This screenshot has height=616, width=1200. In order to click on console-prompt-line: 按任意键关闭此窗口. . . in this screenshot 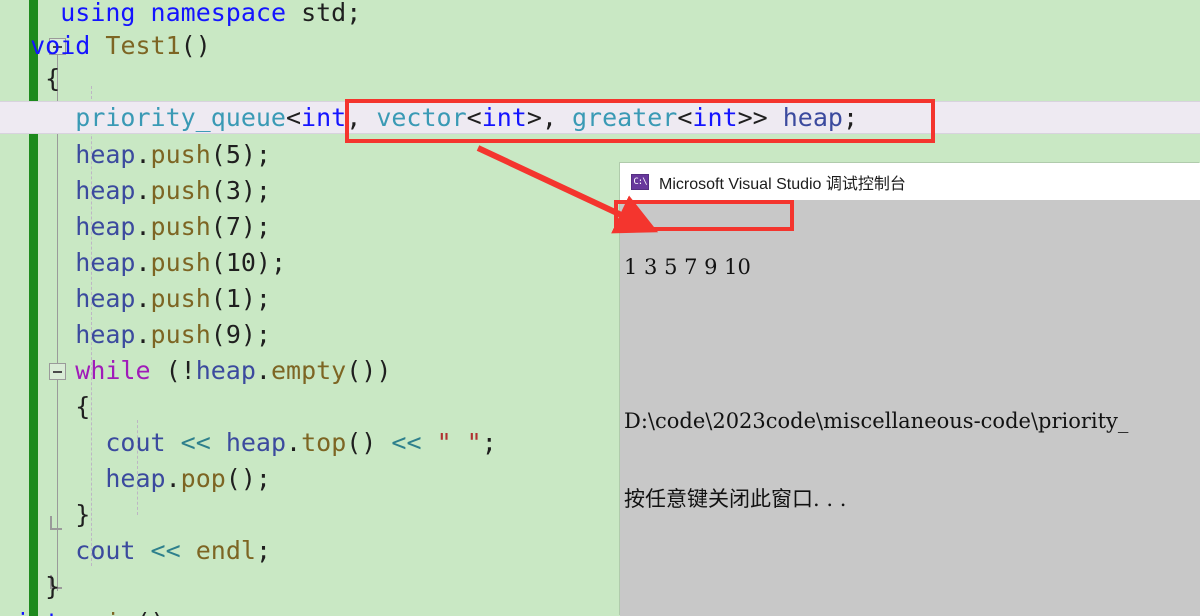, I will do `click(735, 499)`.